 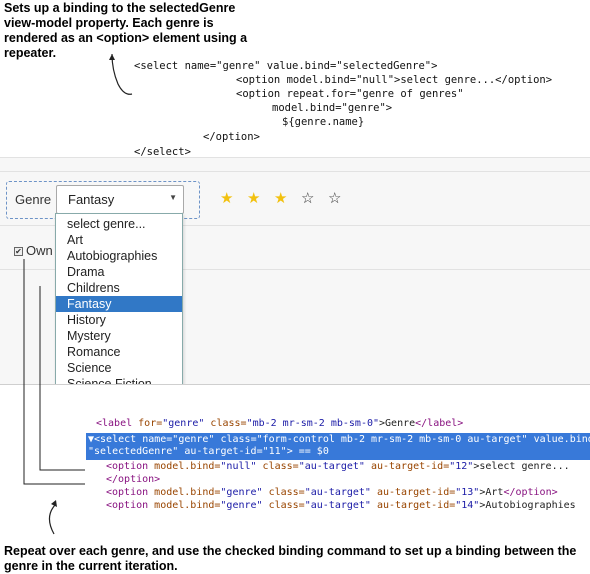 What do you see at coordinates (397, 423) in the screenshot?
I see `node-text: >Genre` at bounding box center [397, 423].